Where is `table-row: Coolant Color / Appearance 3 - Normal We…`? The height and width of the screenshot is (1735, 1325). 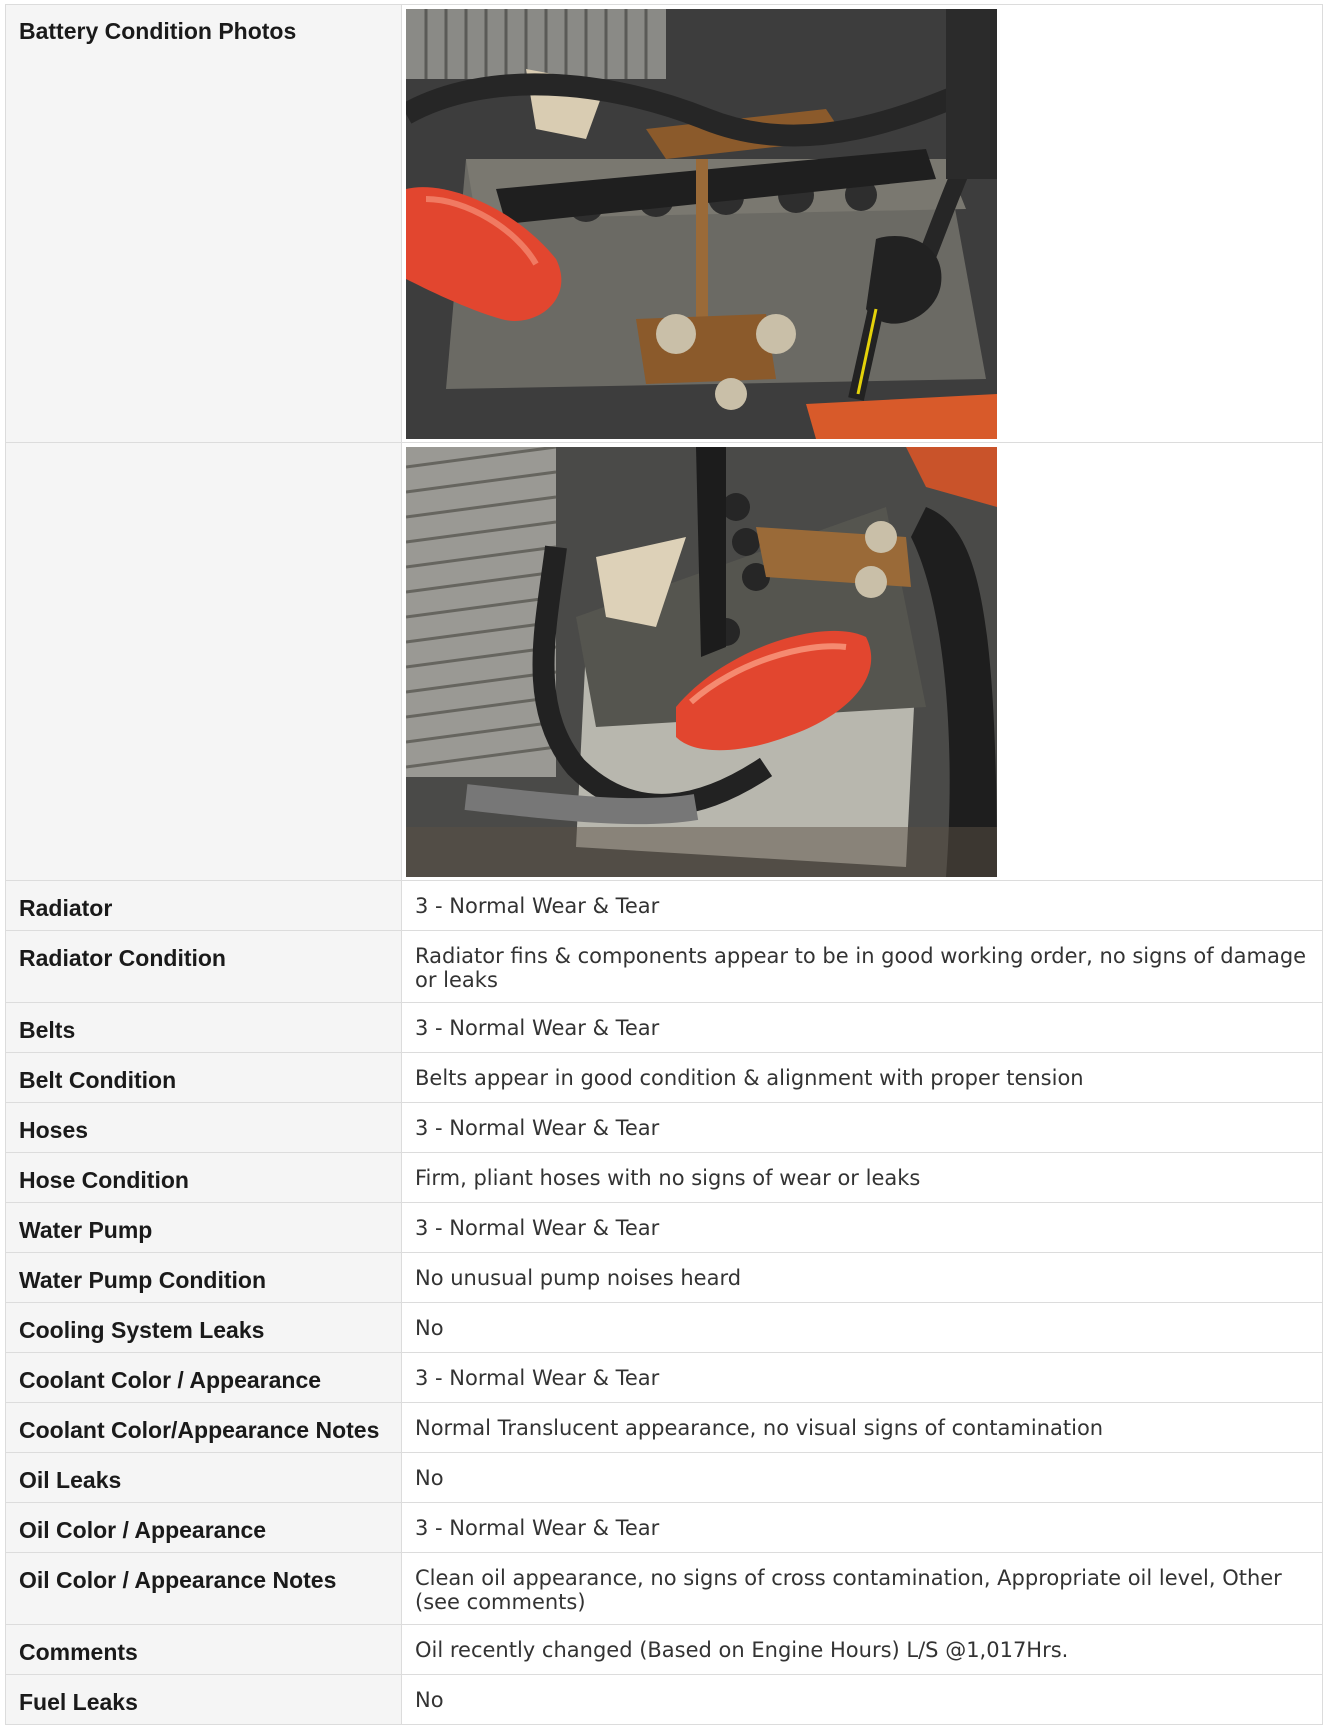
table-row: Coolant Color / Appearance 3 - Normal We… is located at coordinates (664, 1377).